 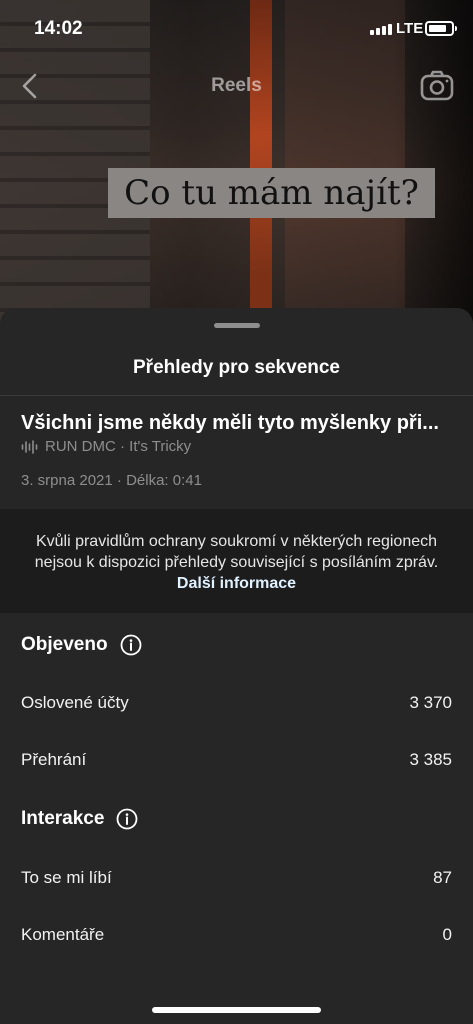 I want to click on stat-row-plays: Přehrání 3 385, so click(x=236, y=760).